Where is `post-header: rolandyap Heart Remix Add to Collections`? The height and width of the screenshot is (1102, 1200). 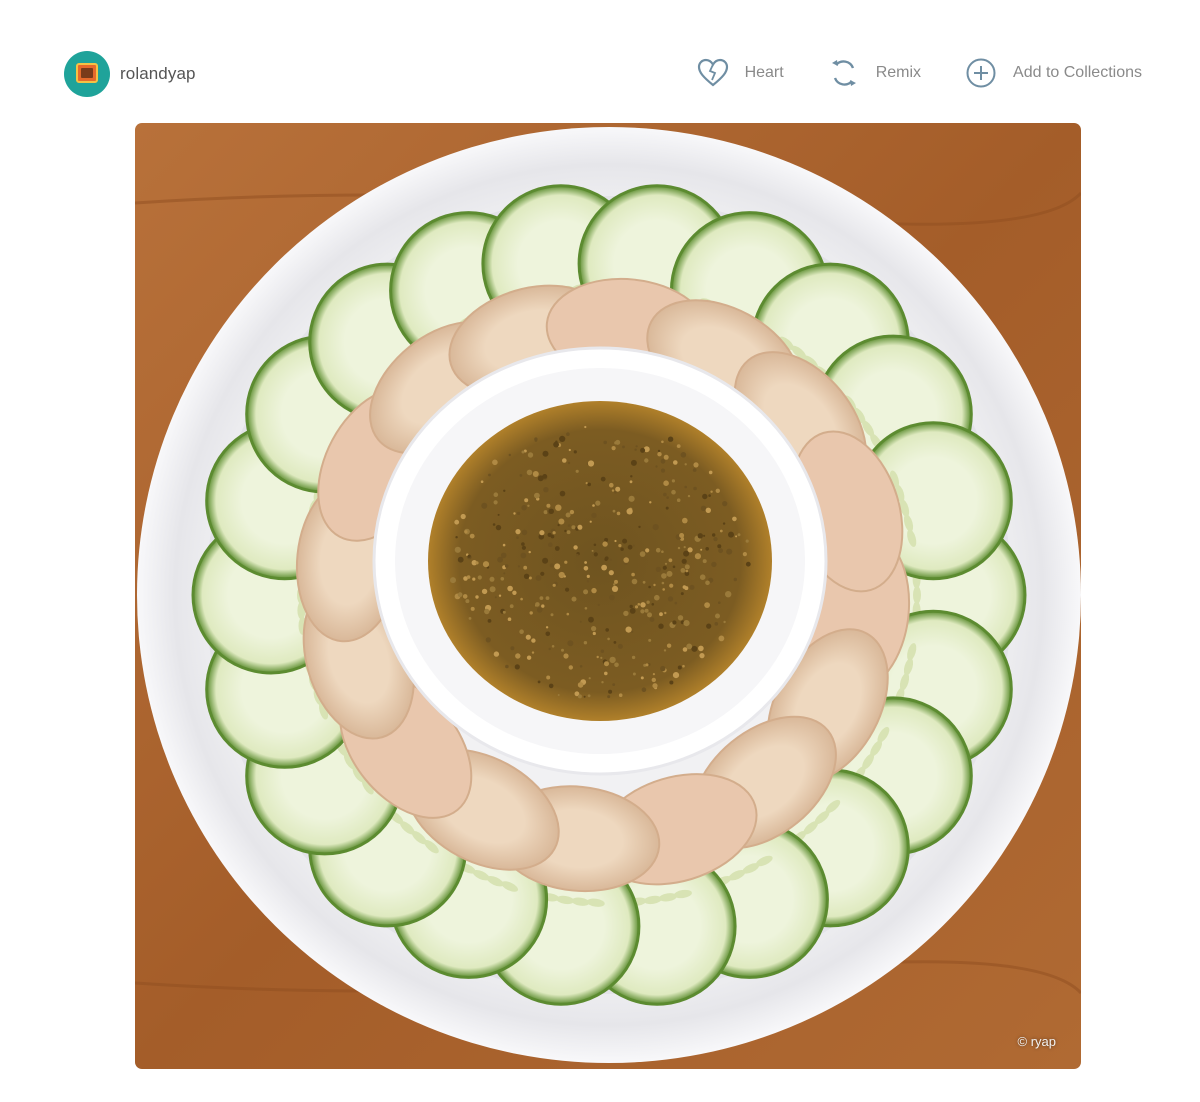 post-header: rolandyap Heart Remix Add to Collections is located at coordinates (600, 60).